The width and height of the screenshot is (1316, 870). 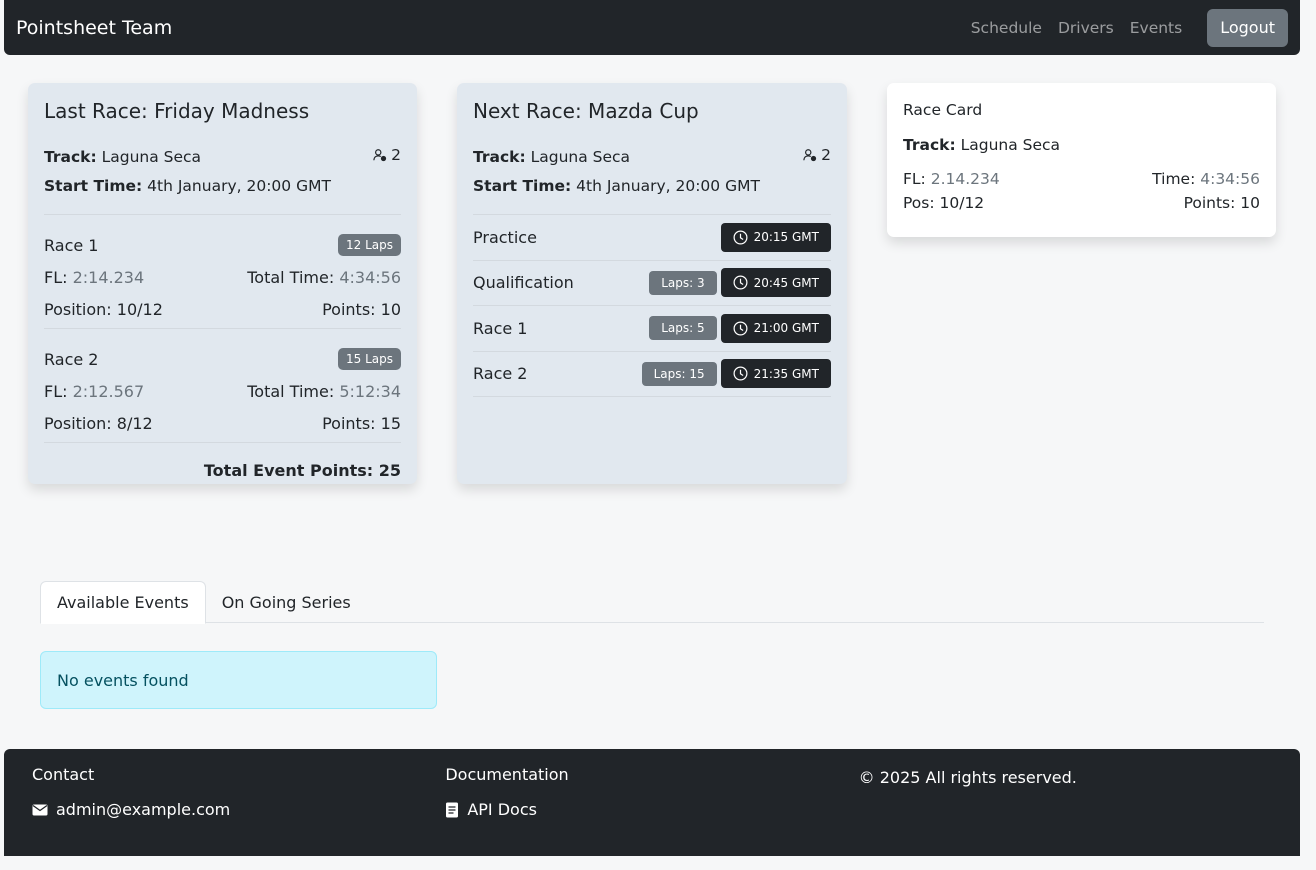 What do you see at coordinates (302, 470) in the screenshot?
I see `total-event-points: Total Event Points: 25` at bounding box center [302, 470].